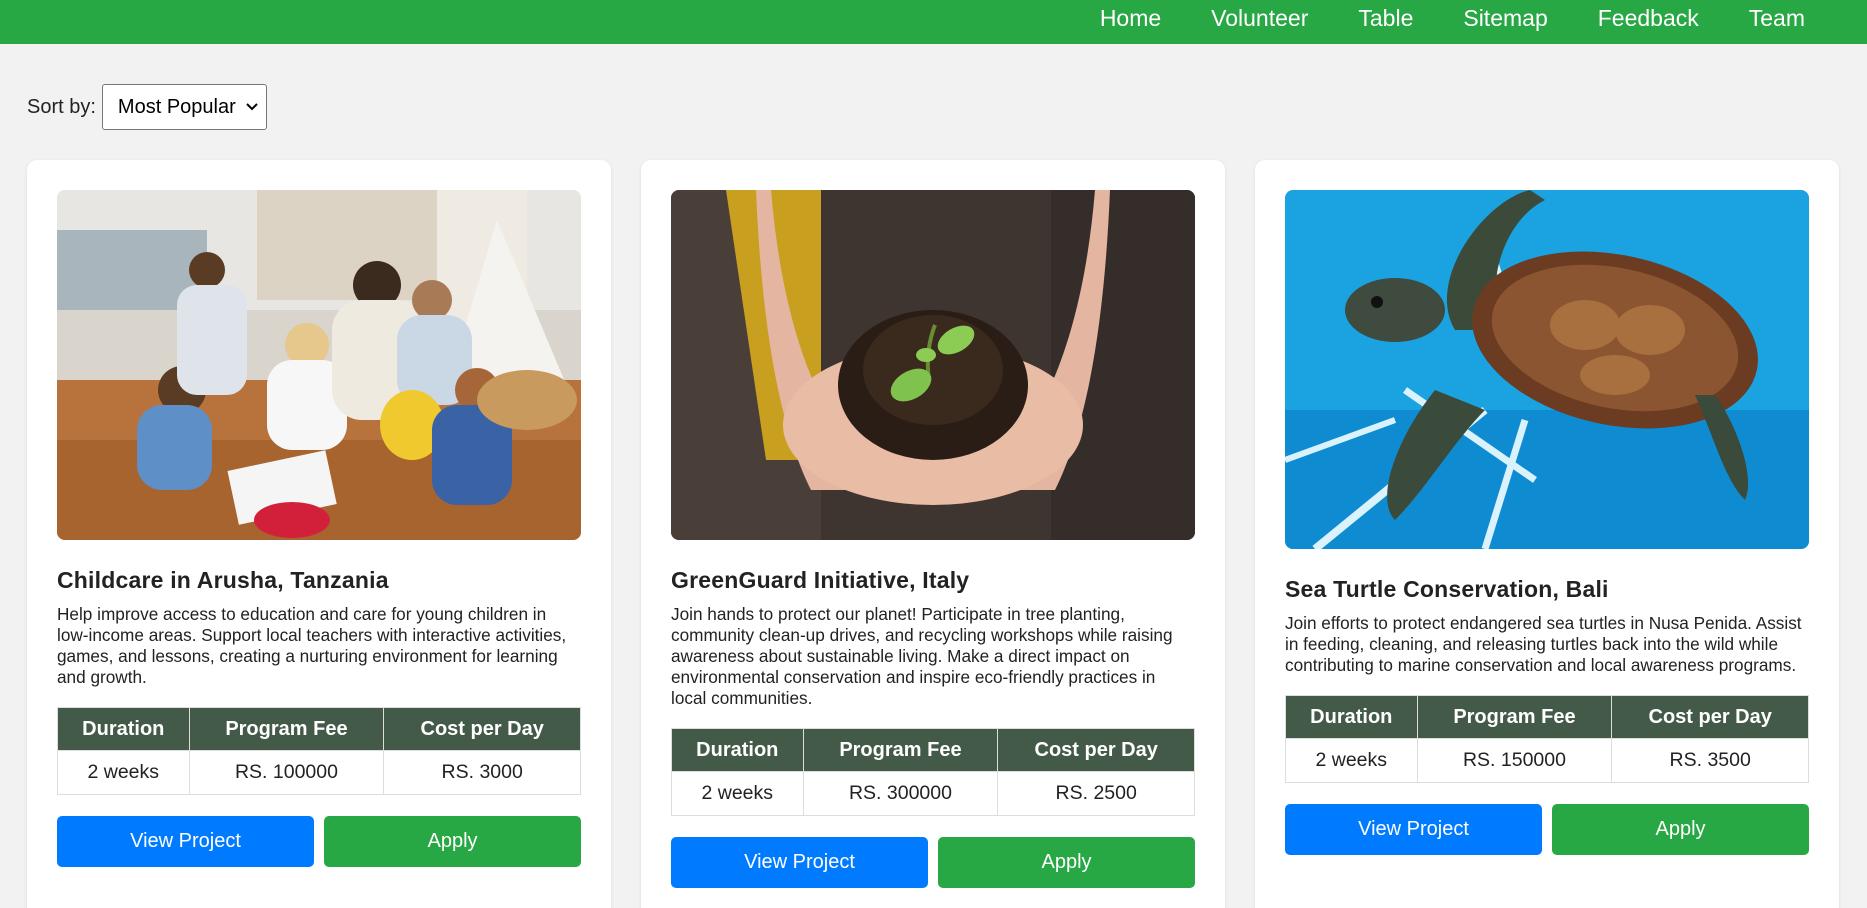 The width and height of the screenshot is (1867, 908). I want to click on fee-value: RS. 100000, so click(286, 772).